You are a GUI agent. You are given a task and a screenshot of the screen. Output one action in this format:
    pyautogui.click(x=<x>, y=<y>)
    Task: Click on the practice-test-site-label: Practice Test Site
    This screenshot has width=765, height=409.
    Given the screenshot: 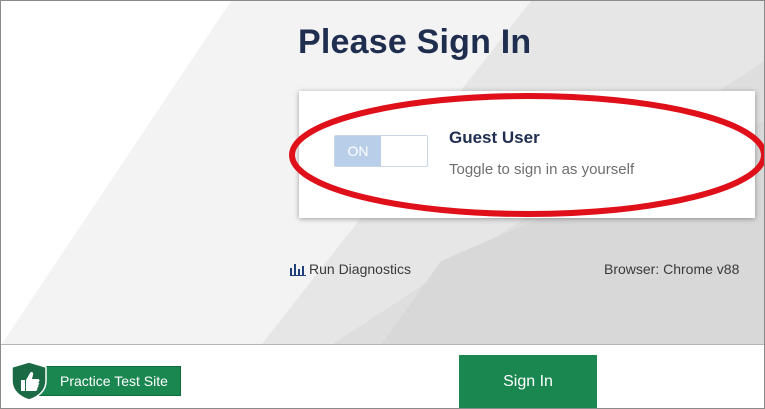 What is the action you would take?
    pyautogui.click(x=109, y=381)
    